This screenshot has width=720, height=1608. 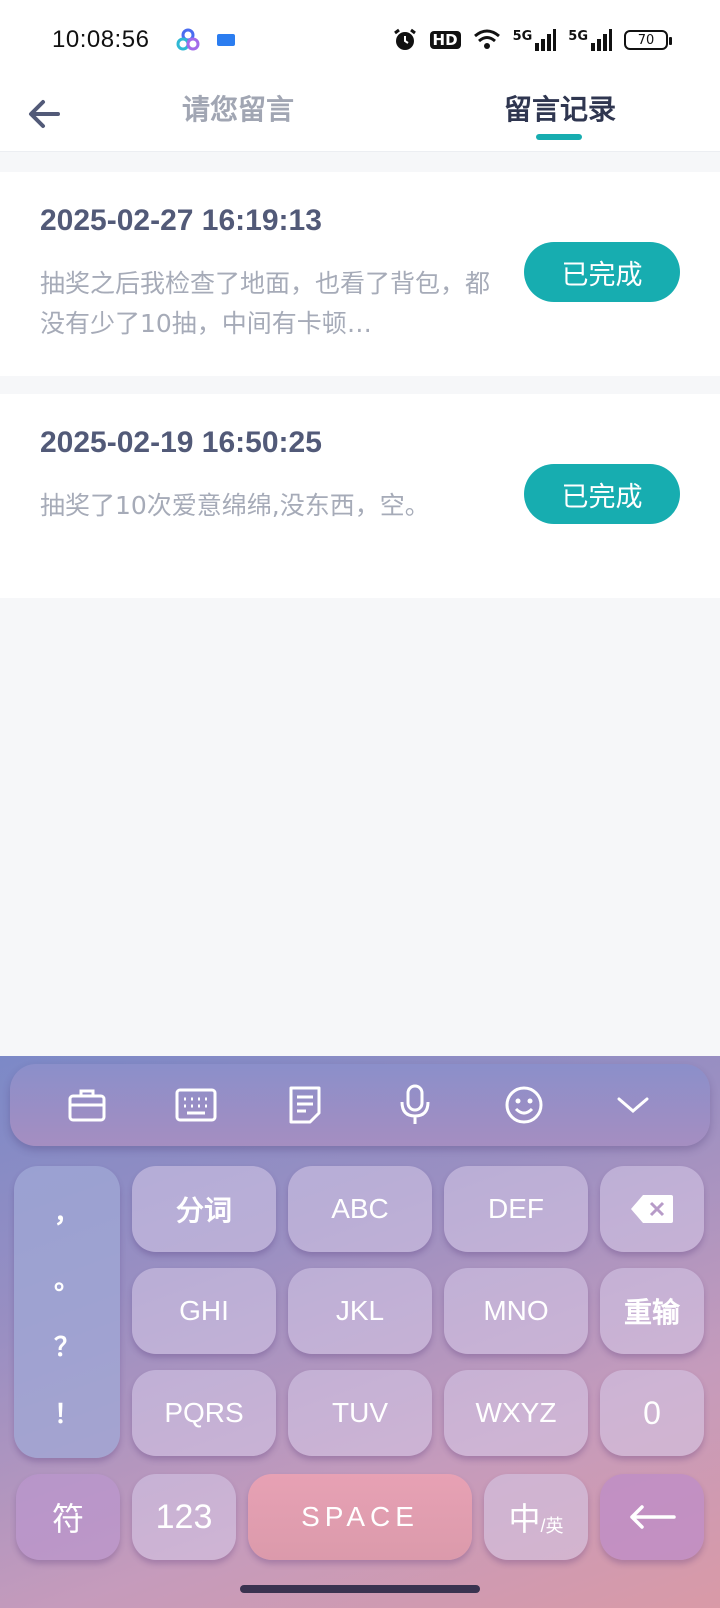 I want to click on backspace-key, so click(x=652, y=1209).